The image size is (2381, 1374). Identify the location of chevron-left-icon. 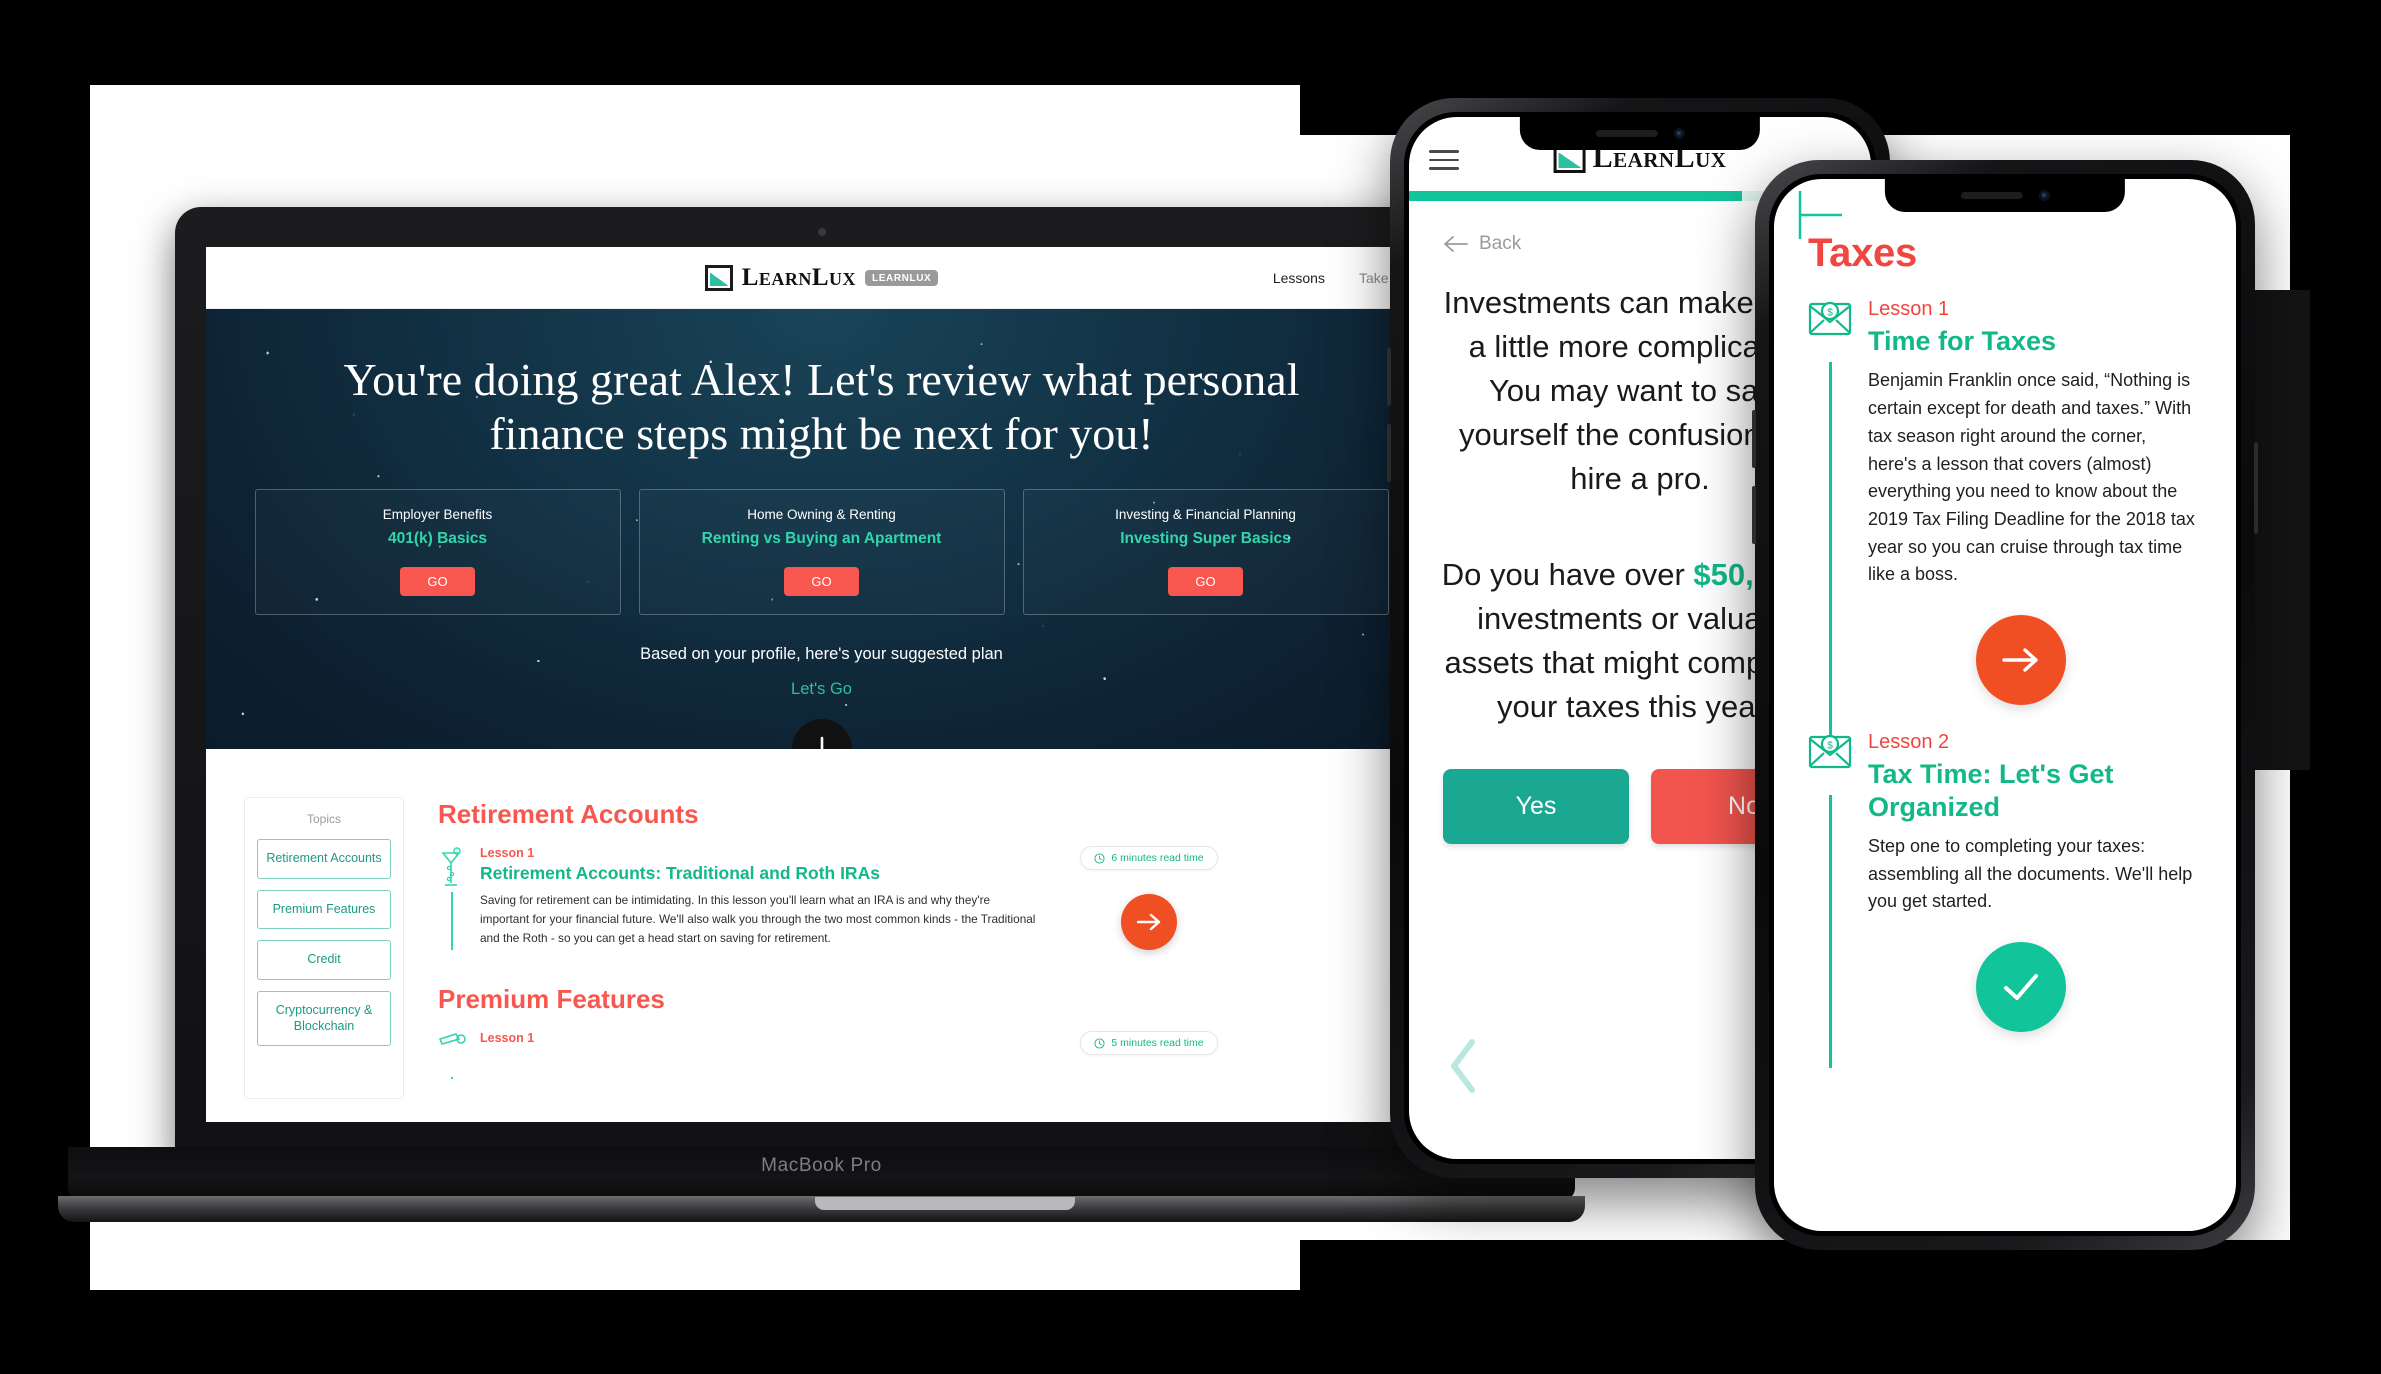
(1463, 1066).